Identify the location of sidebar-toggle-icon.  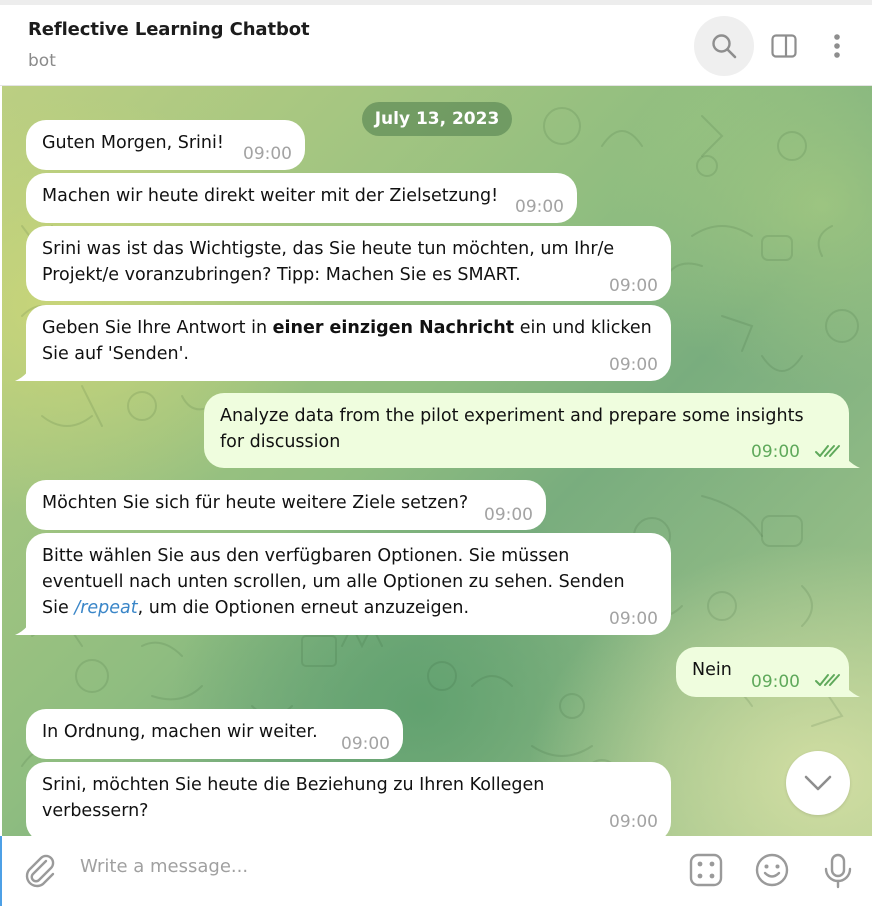
(784, 46).